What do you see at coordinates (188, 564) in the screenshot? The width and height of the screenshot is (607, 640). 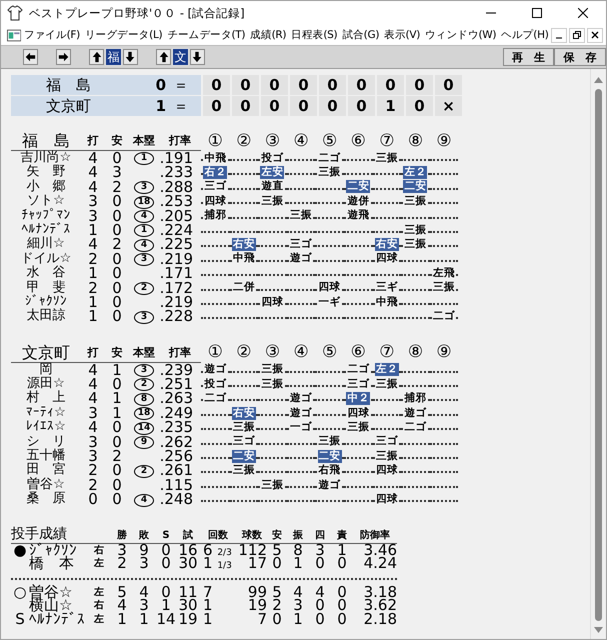 I see `stat-cell: 30` at bounding box center [188, 564].